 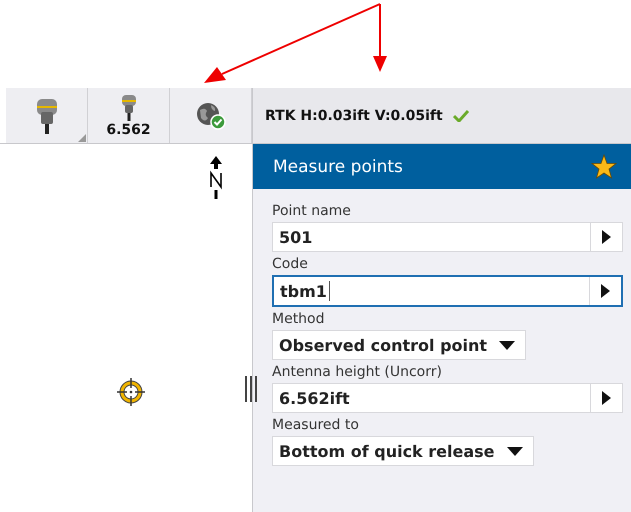 I want to click on field-label: Code, so click(x=290, y=264).